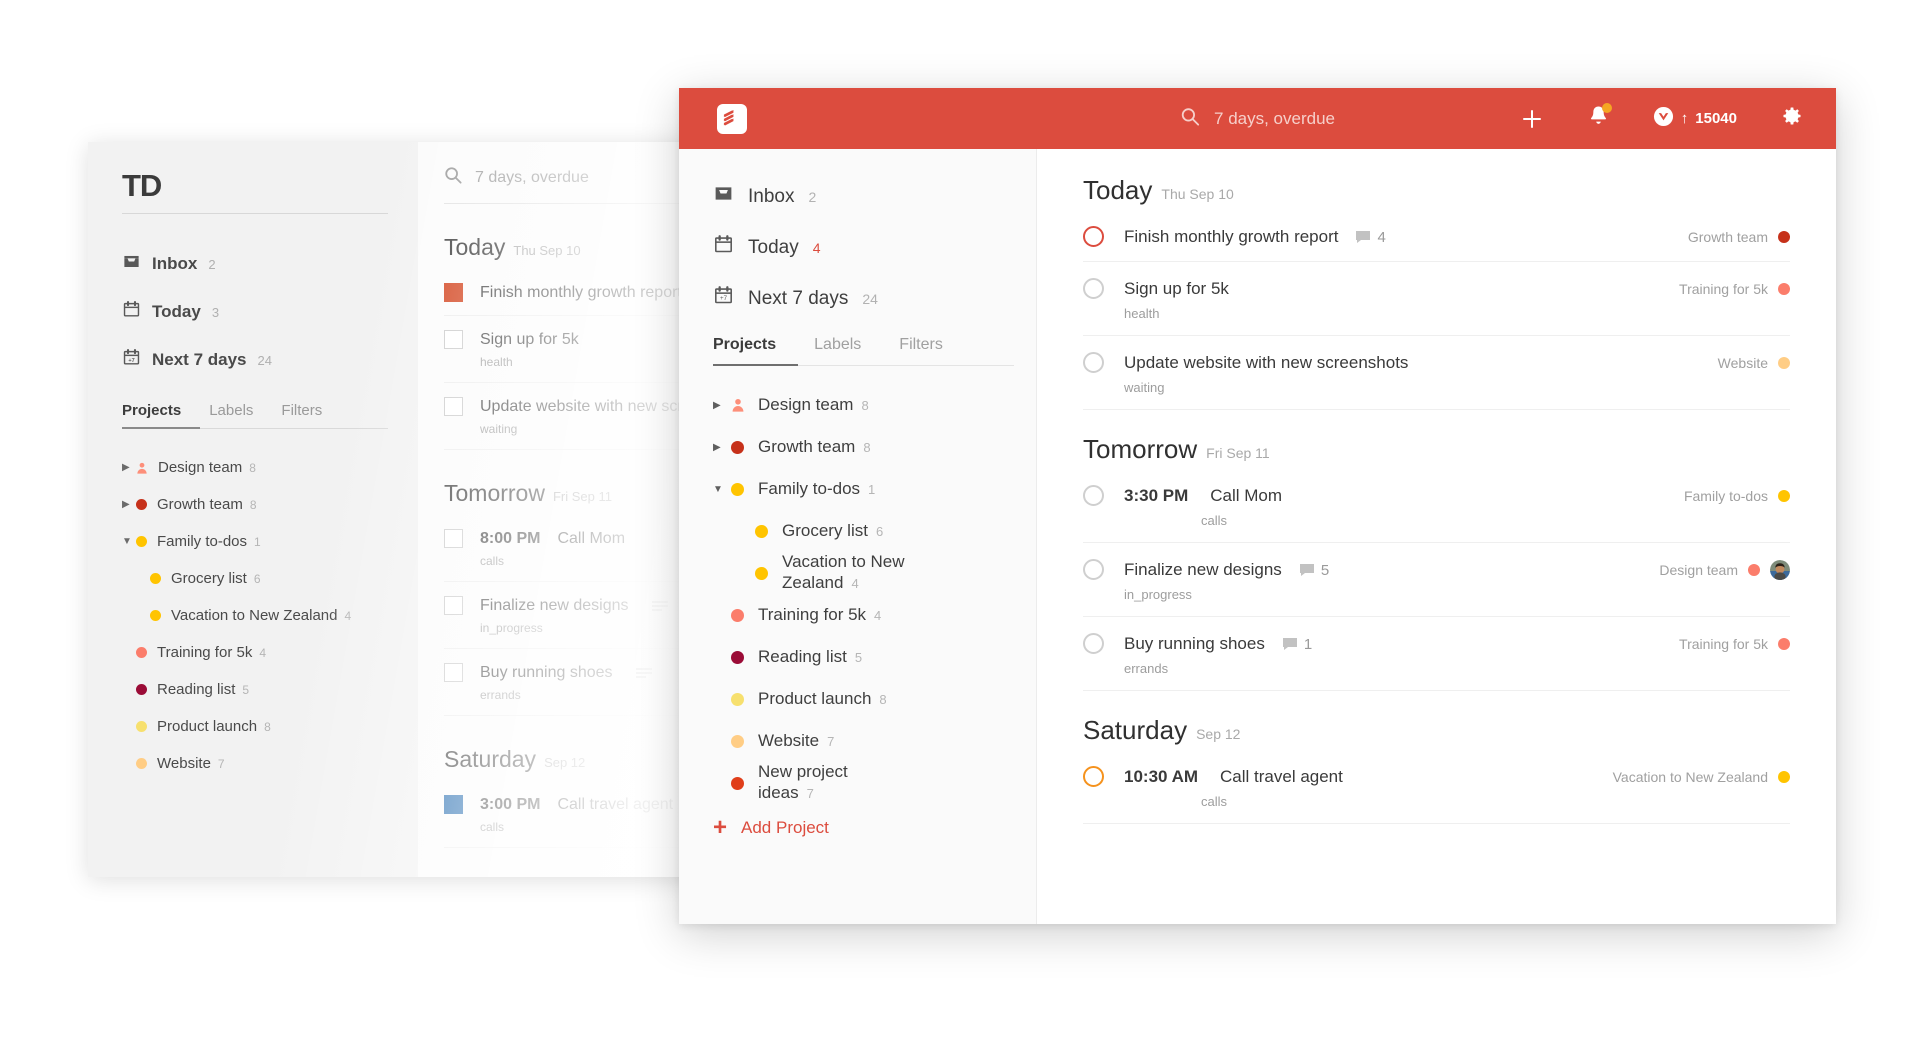 Image resolution: width=1920 pixels, height=1046 pixels. What do you see at coordinates (1297, 644) in the screenshot?
I see `task-comment-count: 1` at bounding box center [1297, 644].